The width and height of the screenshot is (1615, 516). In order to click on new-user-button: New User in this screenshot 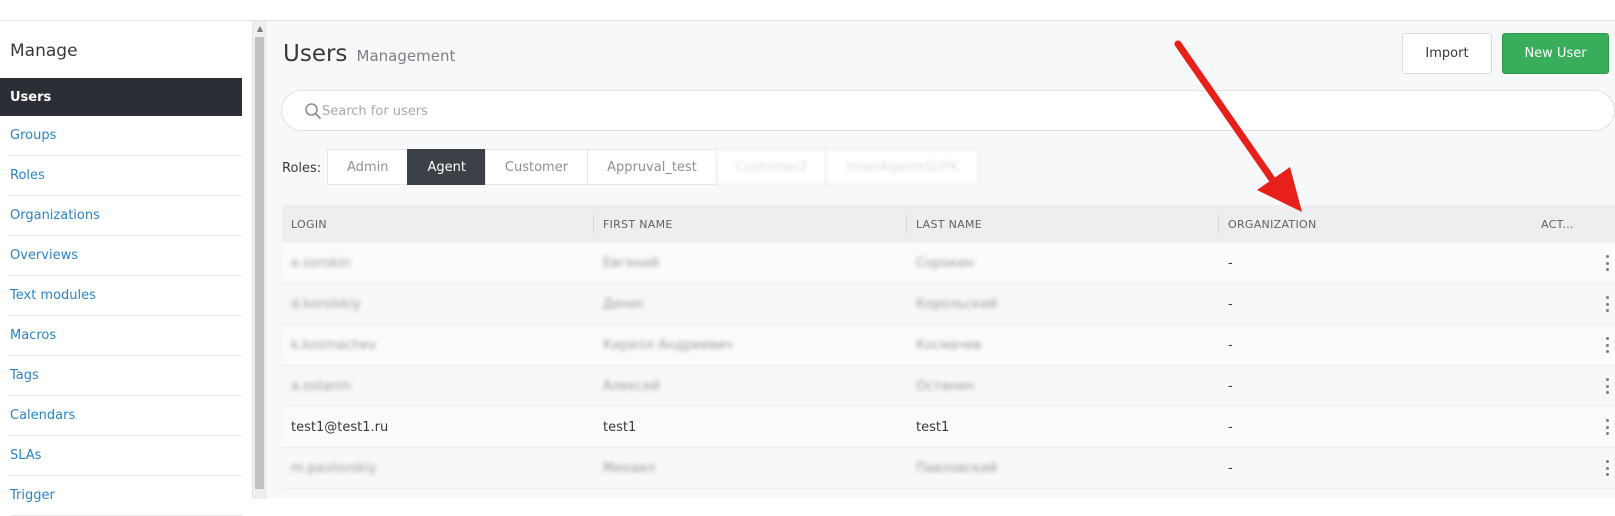, I will do `click(1555, 53)`.